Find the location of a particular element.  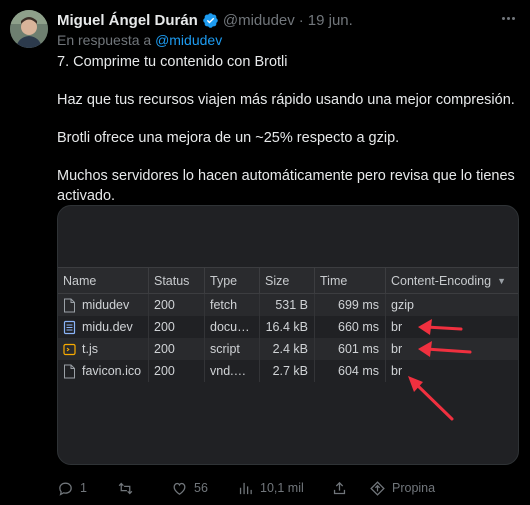

share-button is located at coordinates (339, 488).